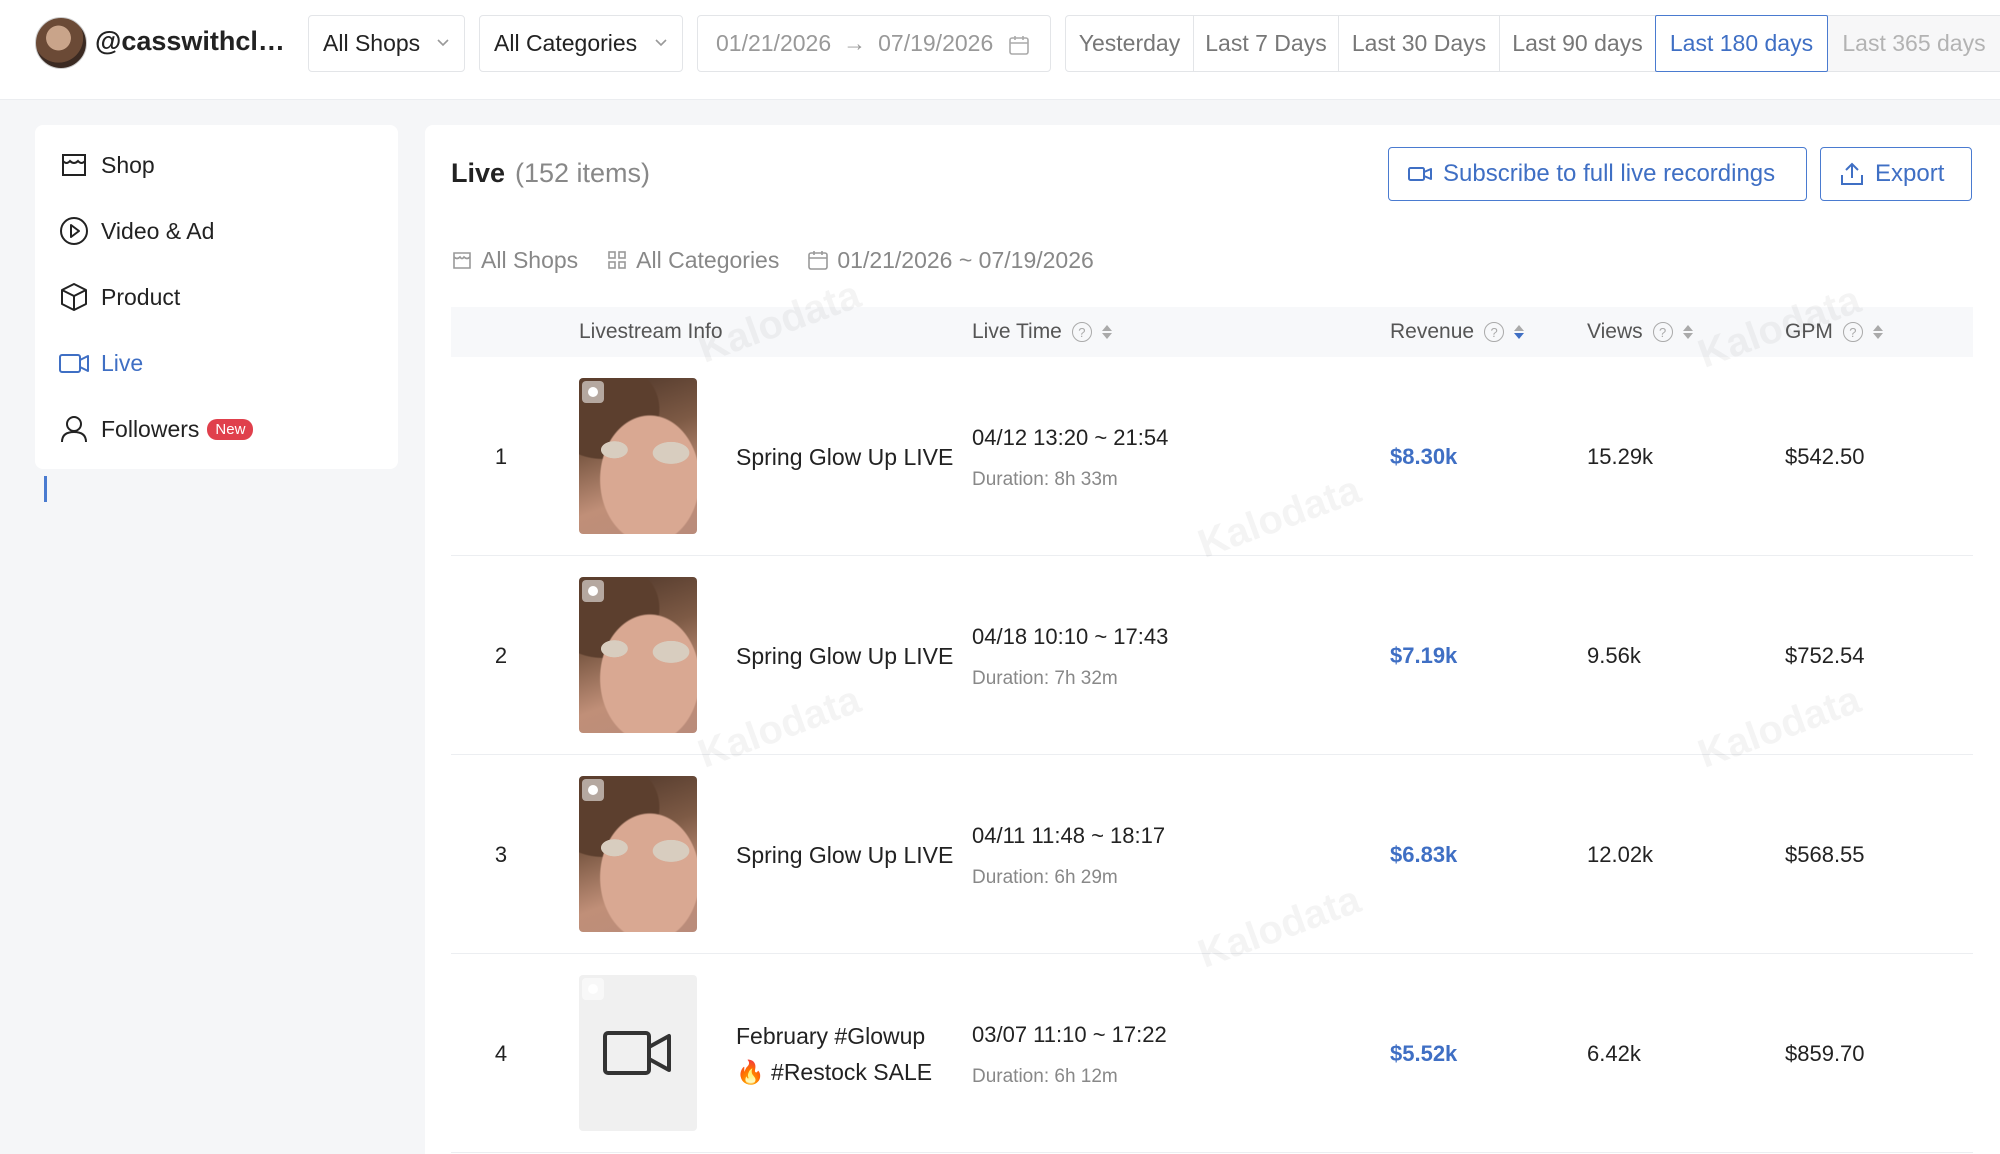 Image resolution: width=2000 pixels, height=1154 pixels. Describe the element at coordinates (566, 43) in the screenshot. I see `category-filter-label: All Categories` at that location.